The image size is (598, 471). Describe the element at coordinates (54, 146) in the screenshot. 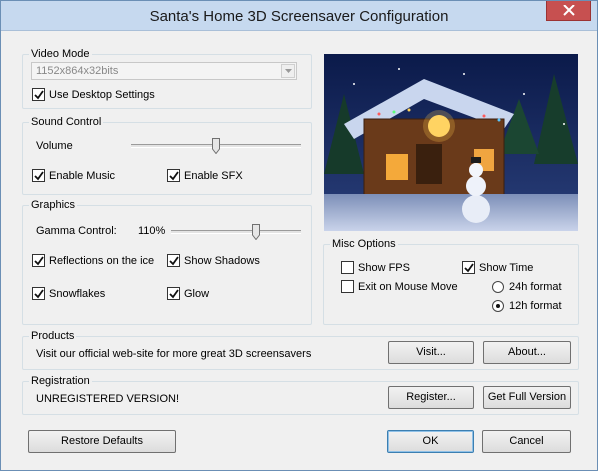

I see `volume-label: Volume` at that location.